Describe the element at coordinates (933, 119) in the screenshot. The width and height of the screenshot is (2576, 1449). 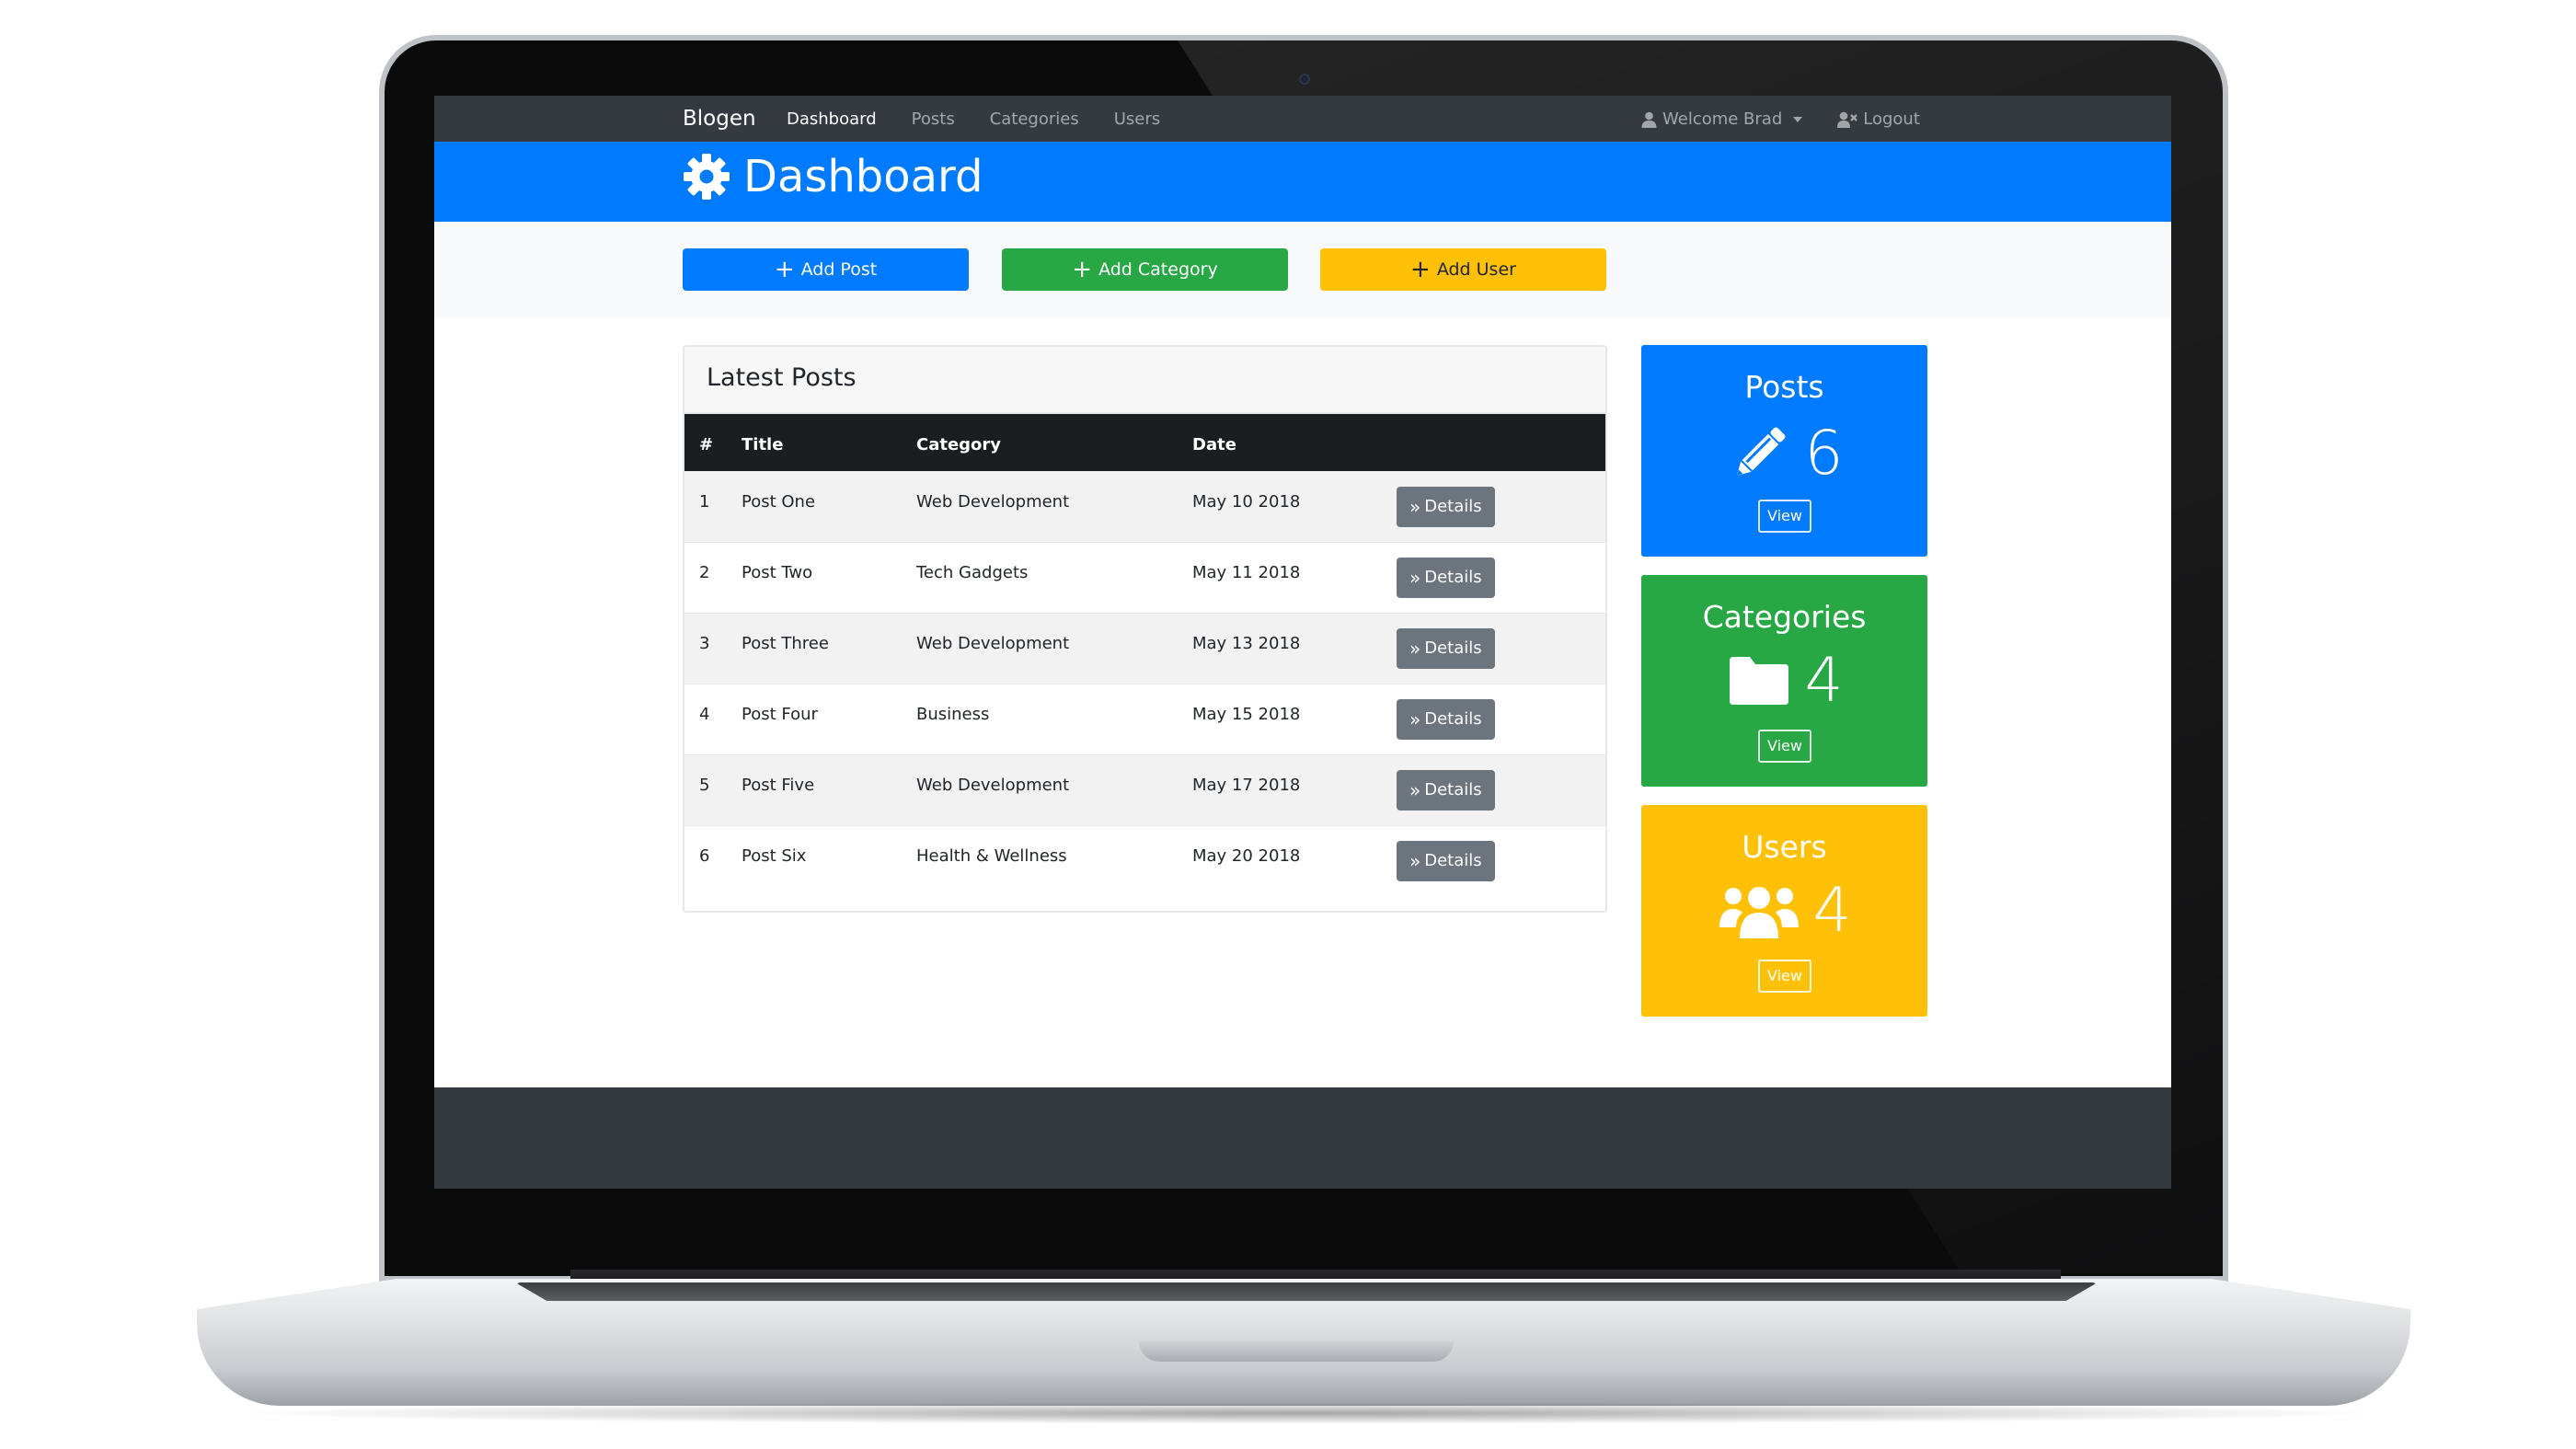
I see `nav-posts: Posts` at that location.